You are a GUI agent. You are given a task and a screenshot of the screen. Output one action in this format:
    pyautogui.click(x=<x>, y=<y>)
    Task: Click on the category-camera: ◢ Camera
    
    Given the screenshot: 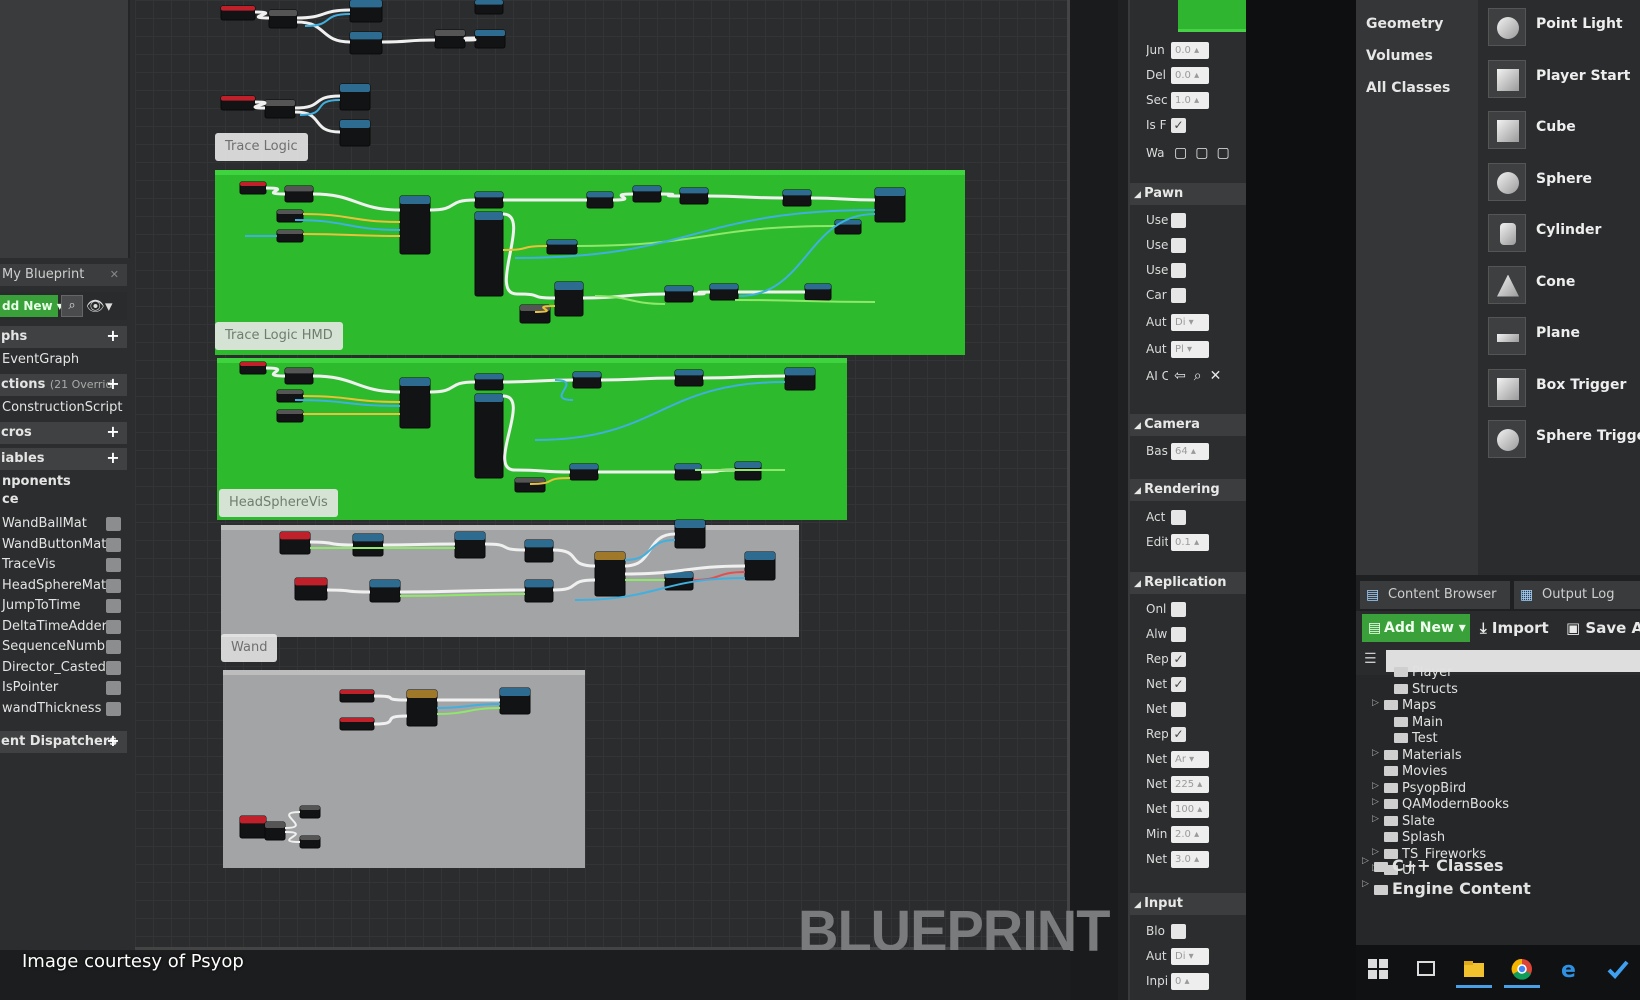 What is the action you would take?
    pyautogui.click(x=1189, y=425)
    